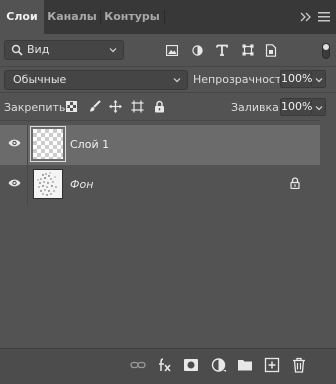 The image size is (336, 384). Describe the element at coordinates (165, 365) in the screenshot. I see `fx-icon` at that location.